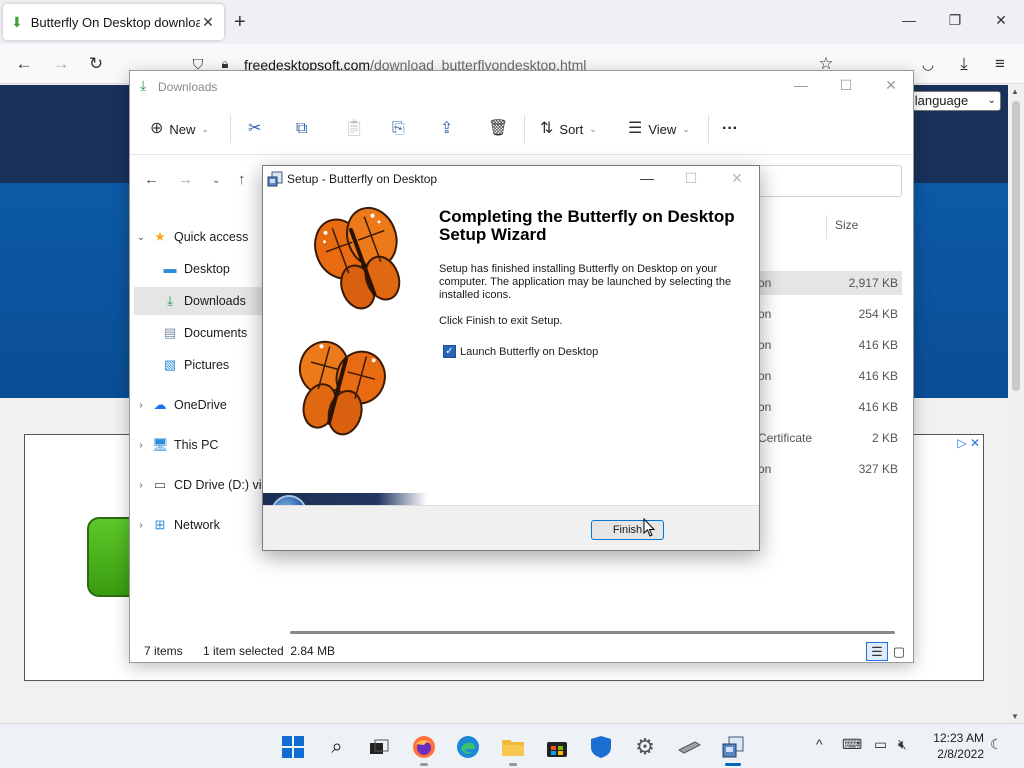  I want to click on setup-close-button: ✕, so click(737, 178).